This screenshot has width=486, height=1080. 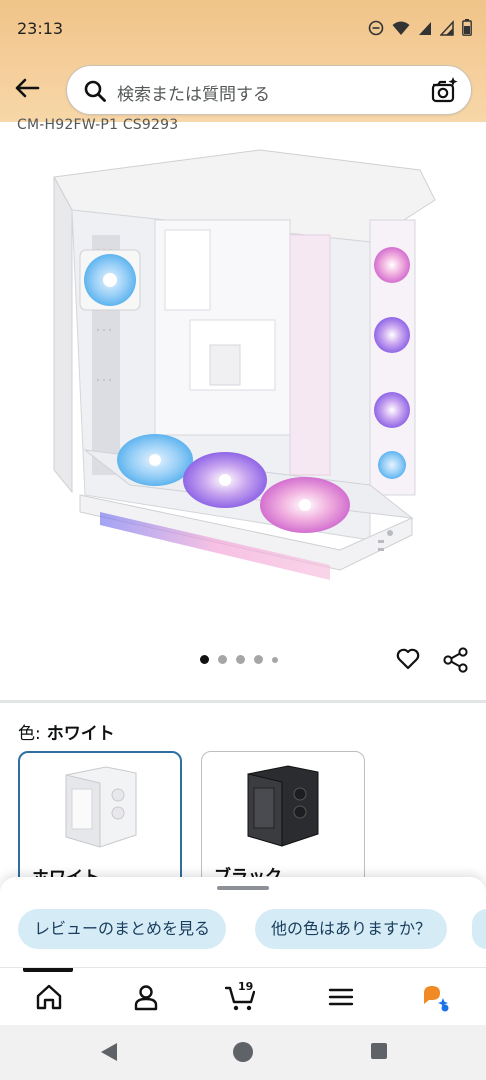 I want to click on account-icon, so click(x=146, y=997).